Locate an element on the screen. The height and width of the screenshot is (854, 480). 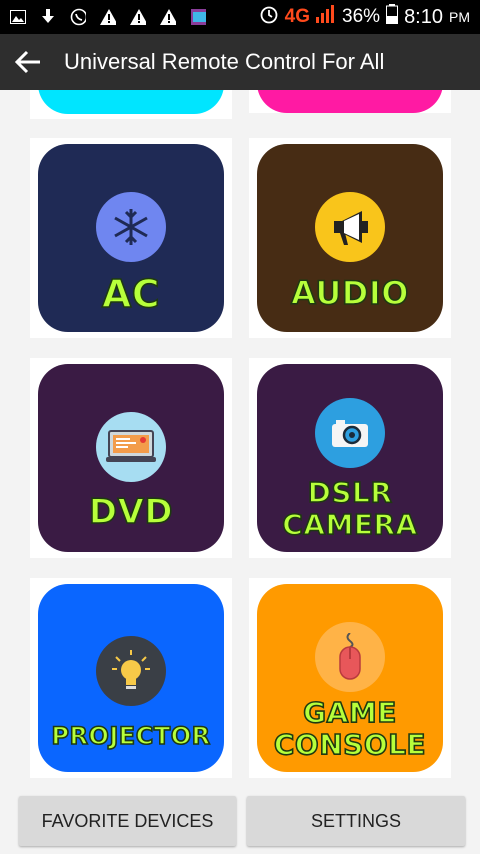
device-tile: GAME CONSOLE is located at coordinates (350, 678).